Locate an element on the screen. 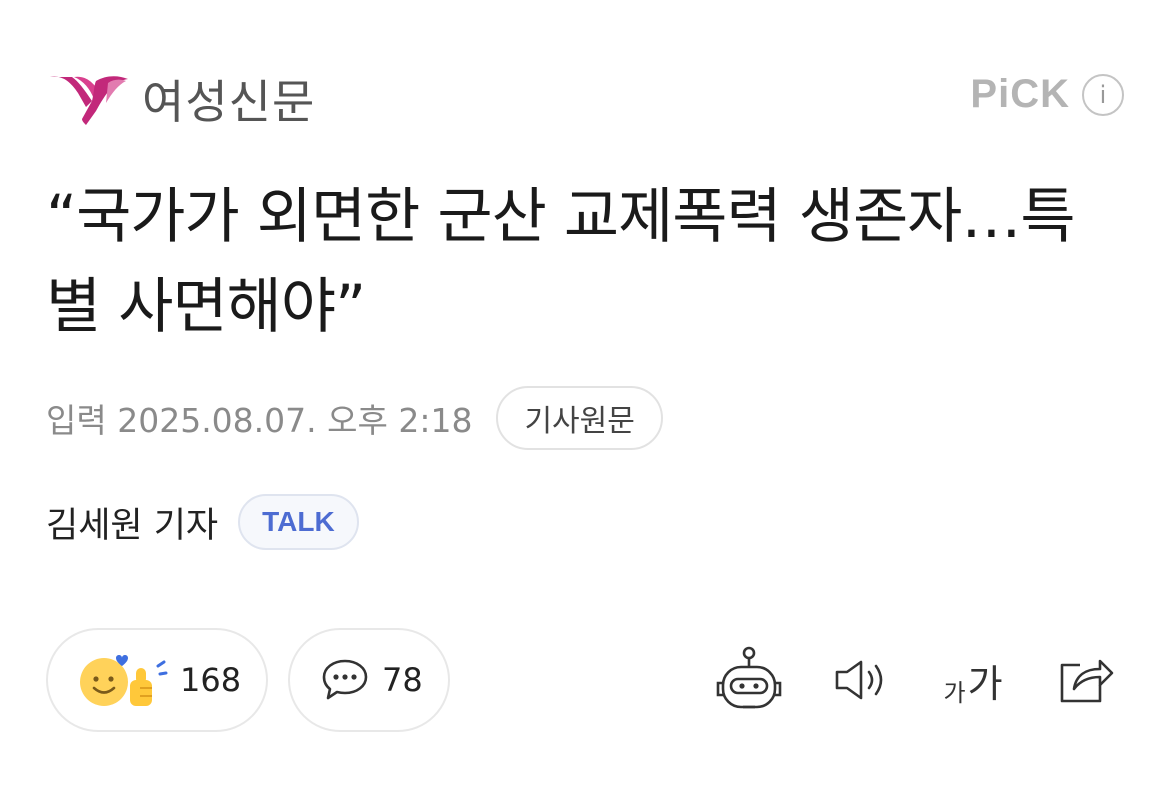  author-row: 김세원 기자 TALK is located at coordinates (202, 522).